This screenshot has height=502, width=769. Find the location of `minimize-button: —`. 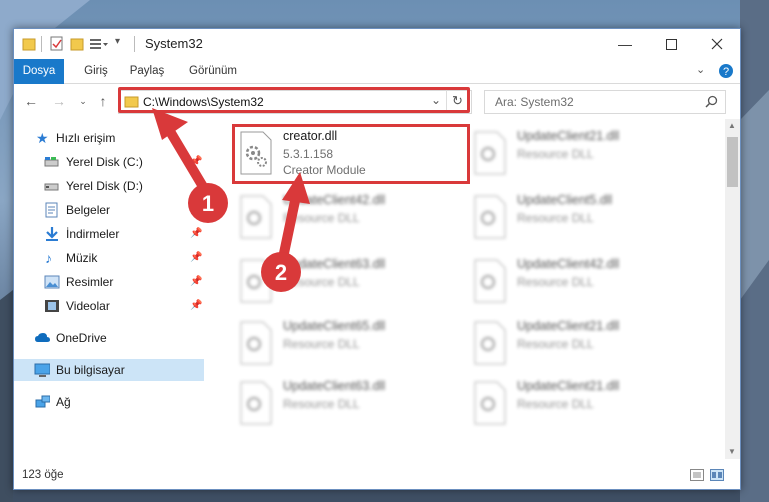

minimize-button: — is located at coordinates (625, 44).